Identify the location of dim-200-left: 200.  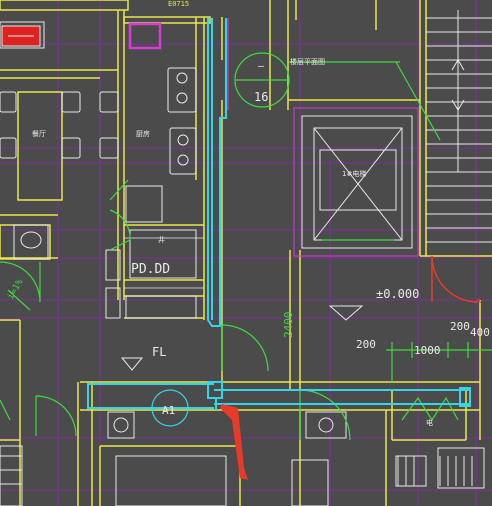
(366, 344).